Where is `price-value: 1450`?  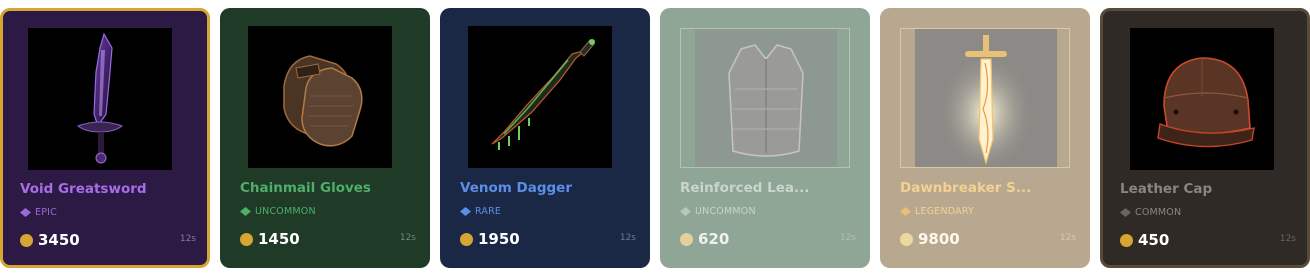
price-value: 1450 is located at coordinates (279, 239).